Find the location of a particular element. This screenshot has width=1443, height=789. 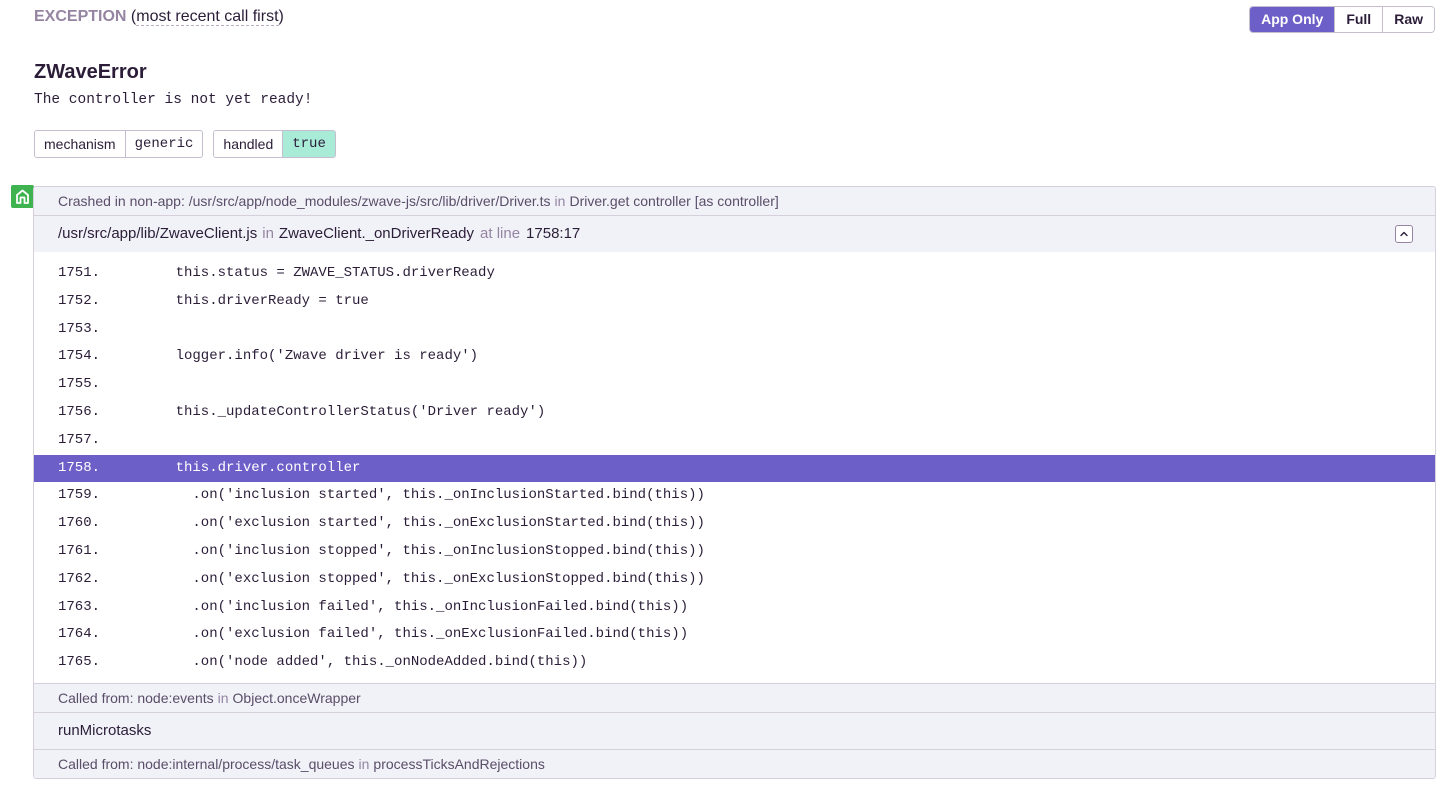

tag-mechanism: mechanism generic is located at coordinates (119, 144).